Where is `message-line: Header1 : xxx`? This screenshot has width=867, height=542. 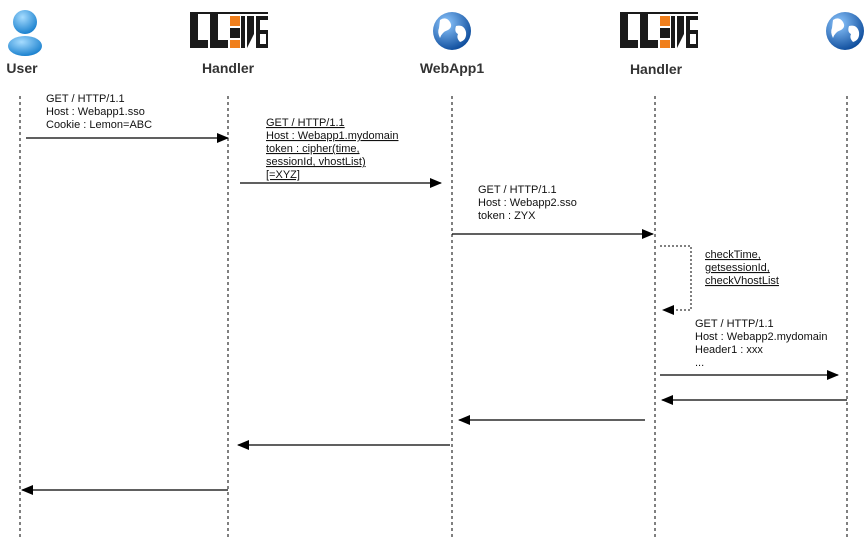
message-line: Header1 : xxx is located at coordinates (729, 350).